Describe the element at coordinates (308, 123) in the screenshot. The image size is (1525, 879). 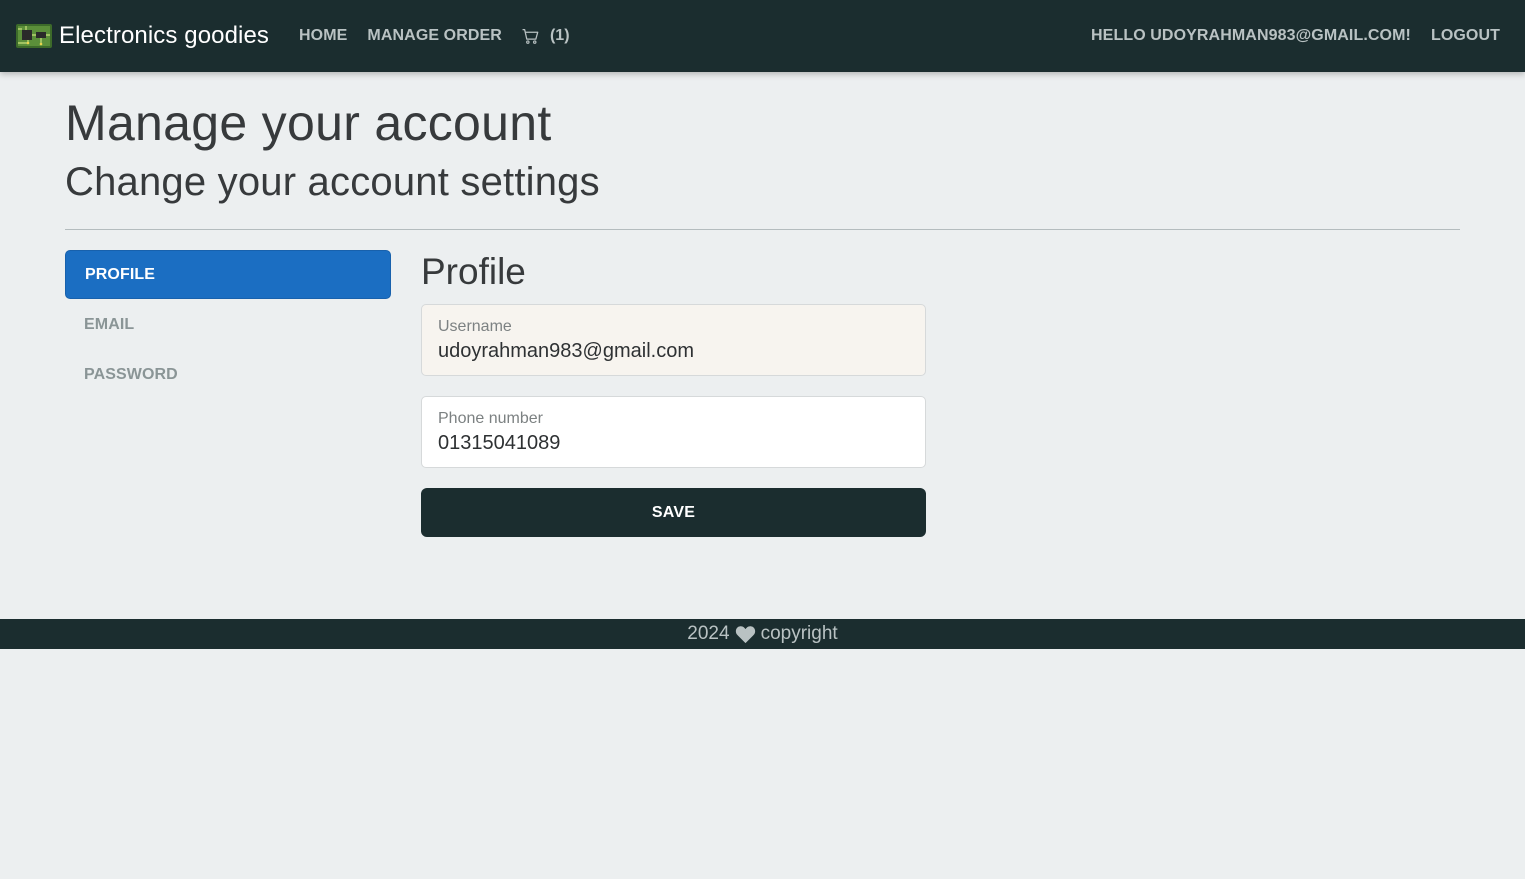
I see `page-title: Manage your account` at that location.